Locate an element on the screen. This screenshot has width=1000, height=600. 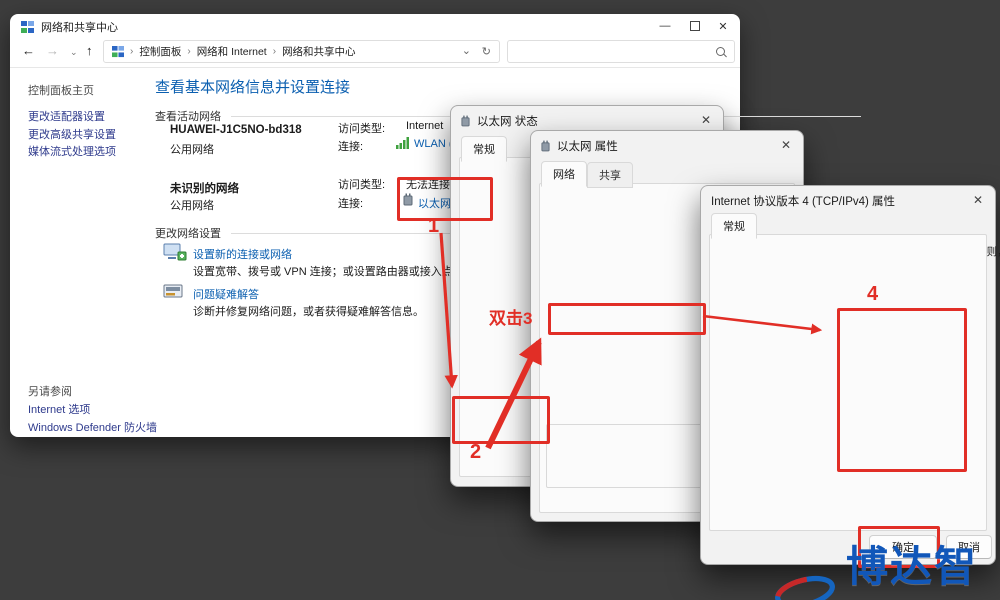
annotation-number-2: 2 is located at coordinates (476, 452).